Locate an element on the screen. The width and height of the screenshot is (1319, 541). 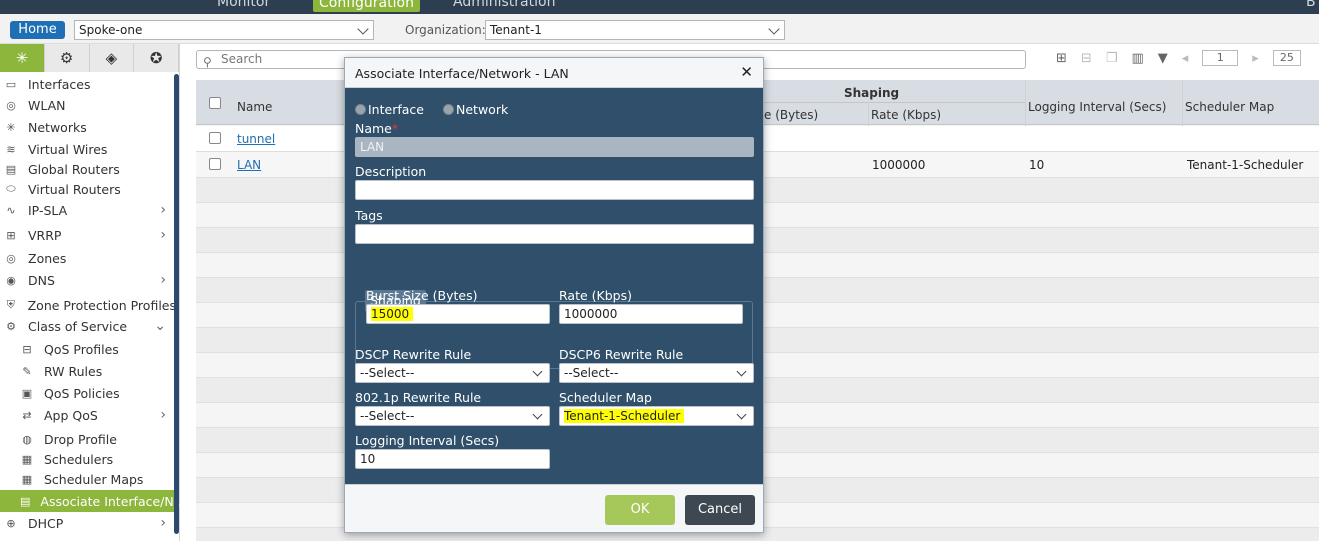
name-label-text: Name is located at coordinates (373, 128).